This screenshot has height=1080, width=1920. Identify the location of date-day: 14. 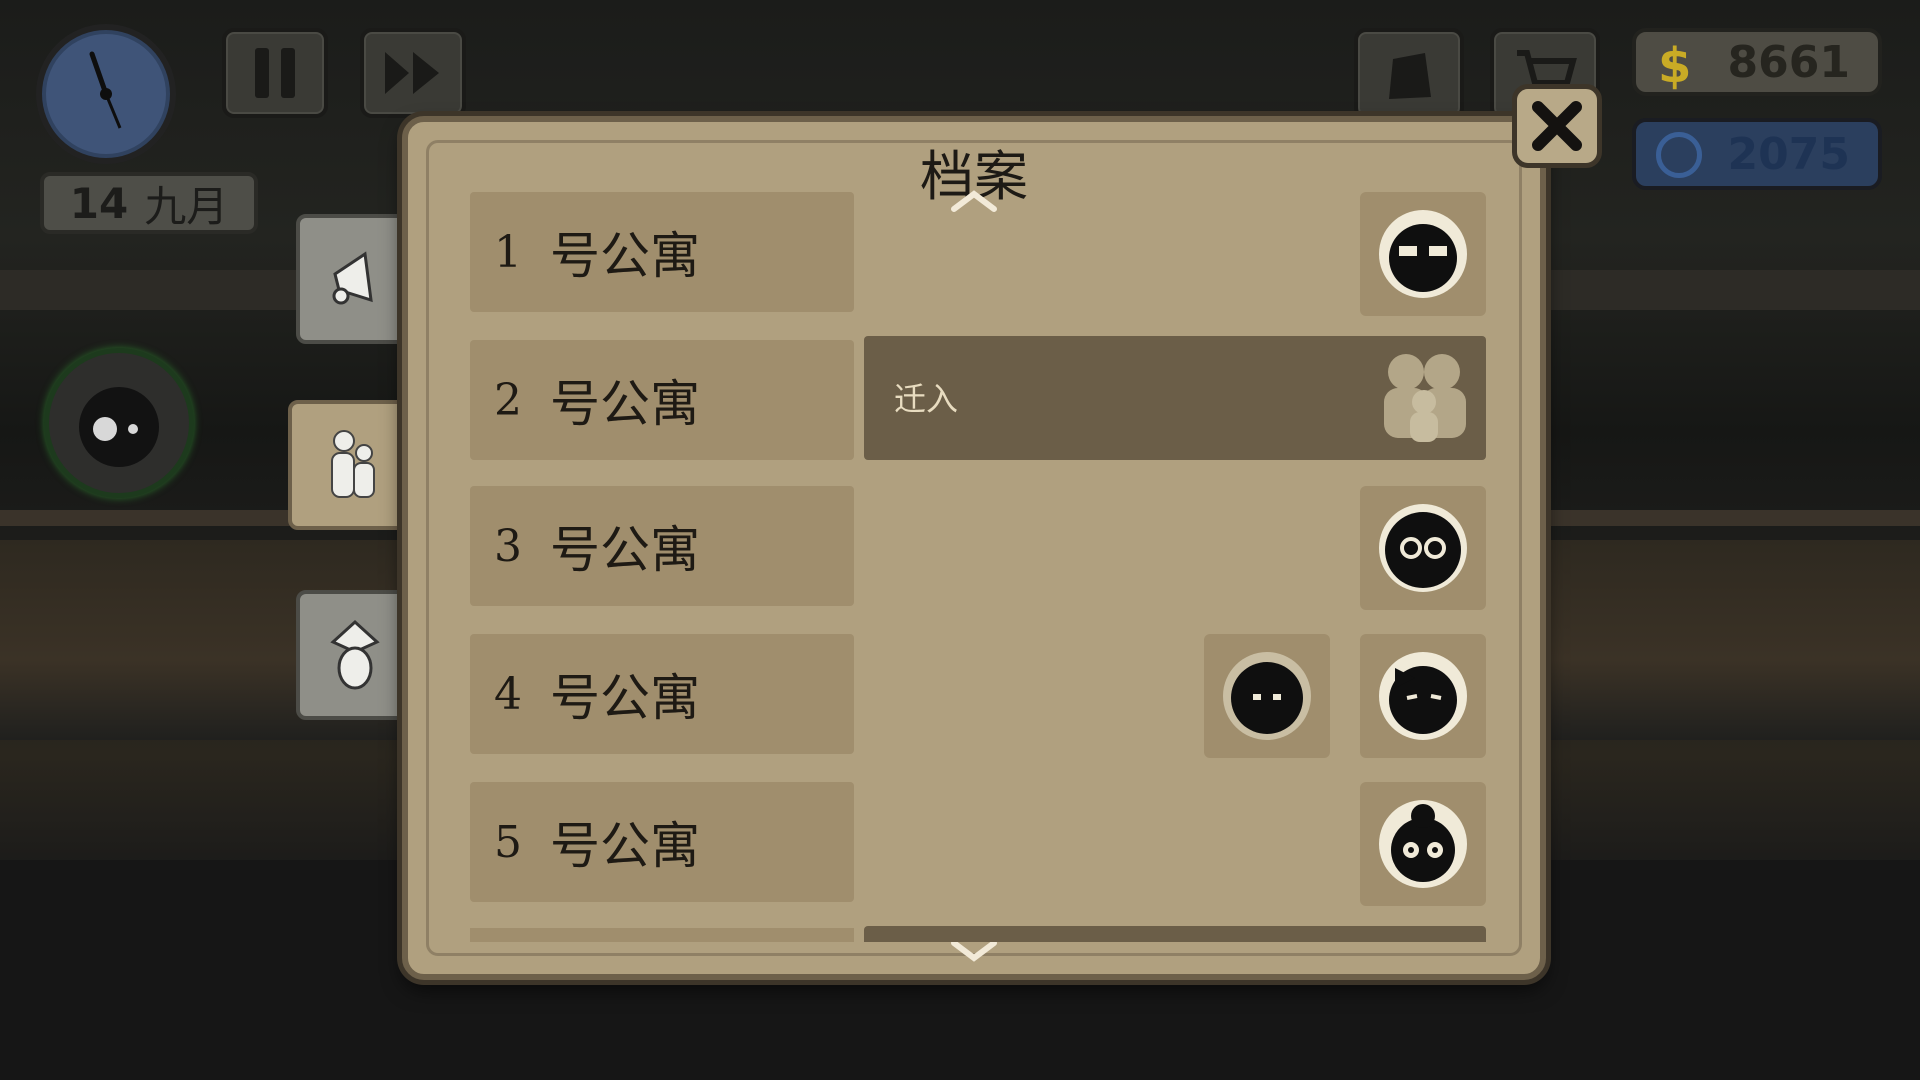
(99, 203).